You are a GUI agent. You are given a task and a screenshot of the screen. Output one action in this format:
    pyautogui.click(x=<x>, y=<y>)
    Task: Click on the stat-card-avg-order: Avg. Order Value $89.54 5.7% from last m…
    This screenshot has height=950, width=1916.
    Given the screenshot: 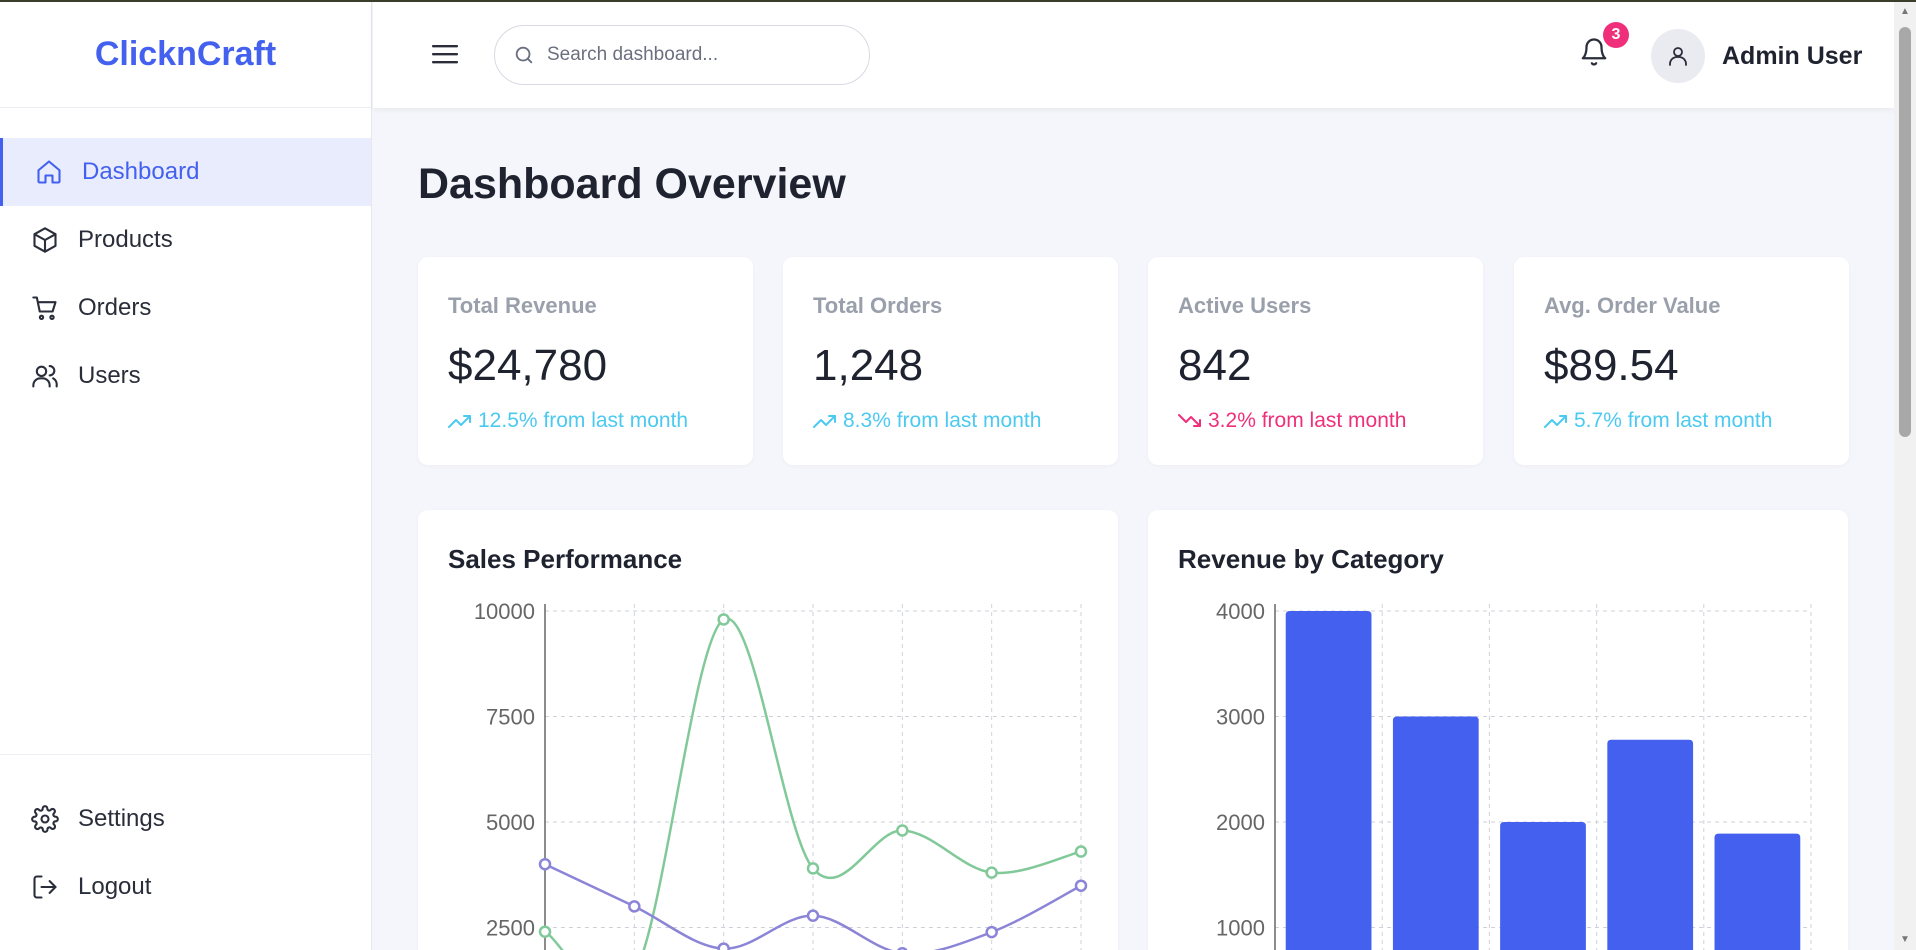 What is the action you would take?
    pyautogui.click(x=1681, y=361)
    